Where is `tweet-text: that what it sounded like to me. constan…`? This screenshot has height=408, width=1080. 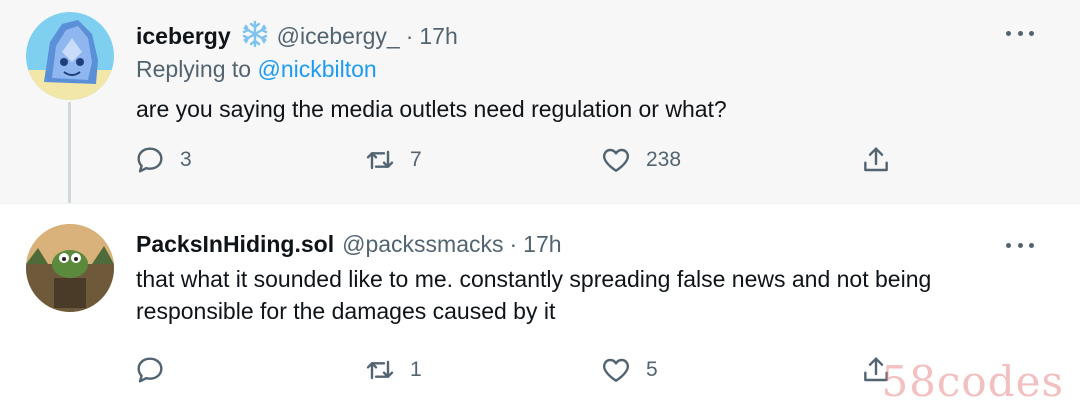
tweet-text: that what it sounded like to me. constan… is located at coordinates (534, 295).